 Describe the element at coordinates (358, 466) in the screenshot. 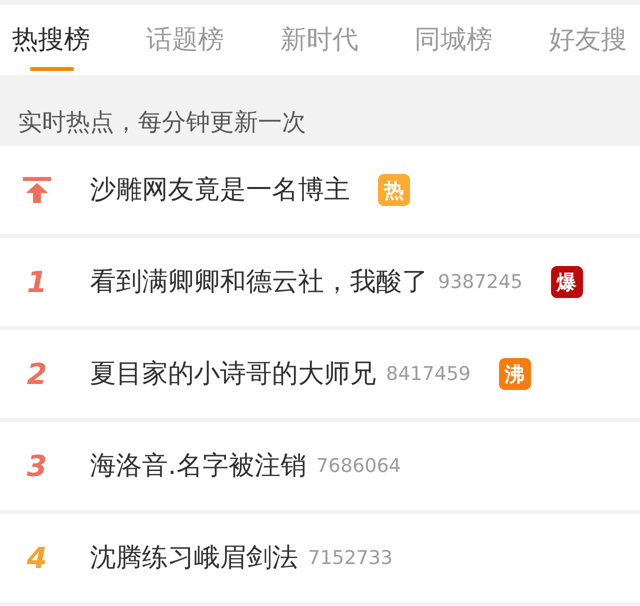

I see `search-count: 7686064` at that location.